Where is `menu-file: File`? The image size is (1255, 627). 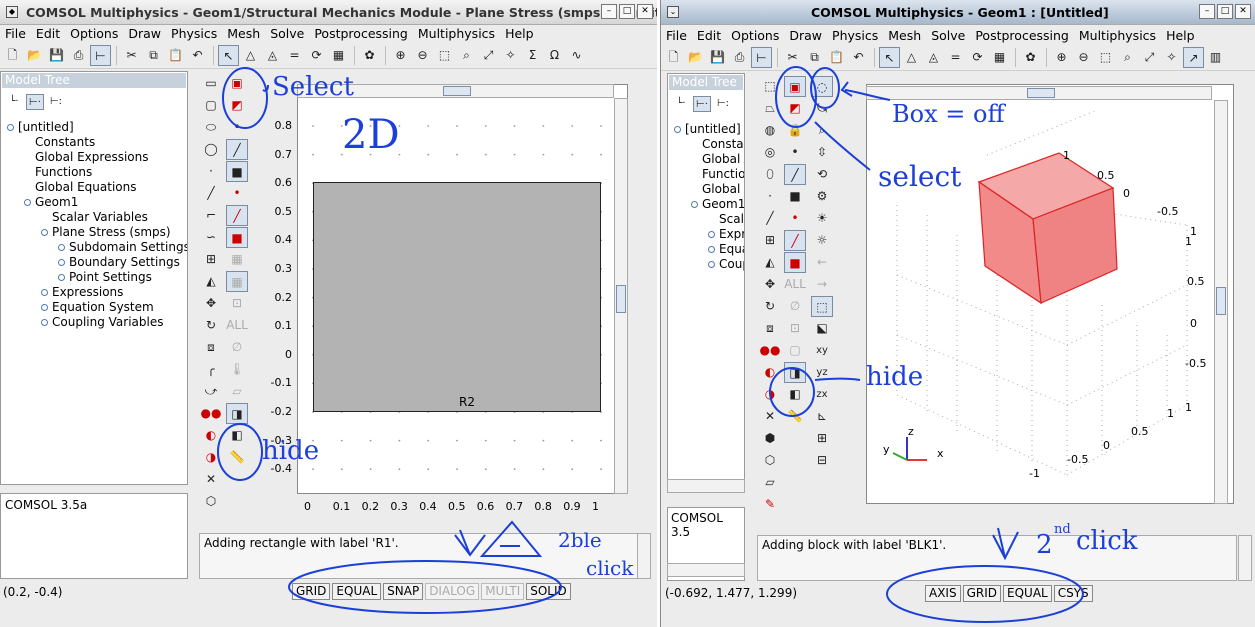 menu-file: File is located at coordinates (15, 33).